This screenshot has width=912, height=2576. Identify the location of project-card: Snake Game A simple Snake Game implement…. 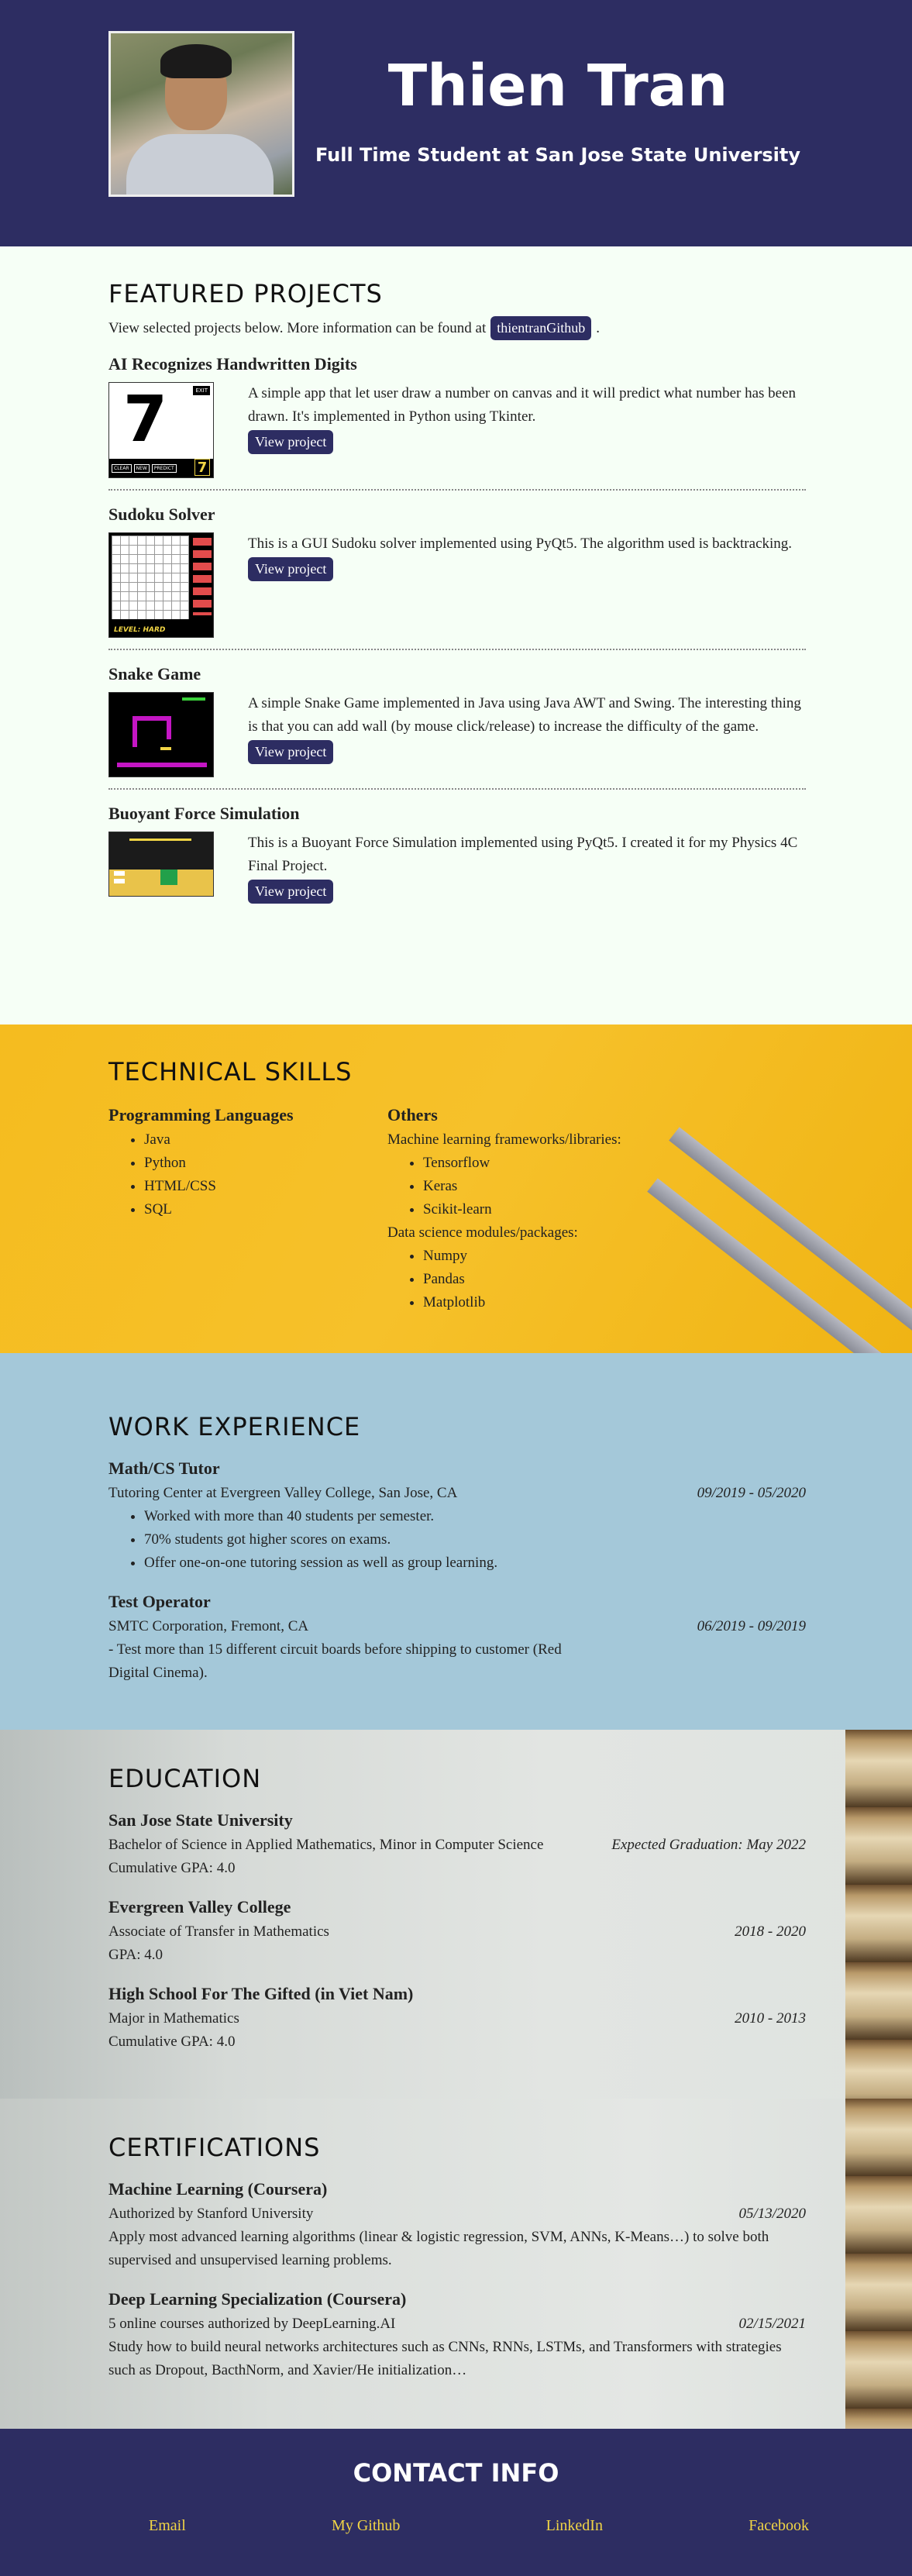
(457, 720).